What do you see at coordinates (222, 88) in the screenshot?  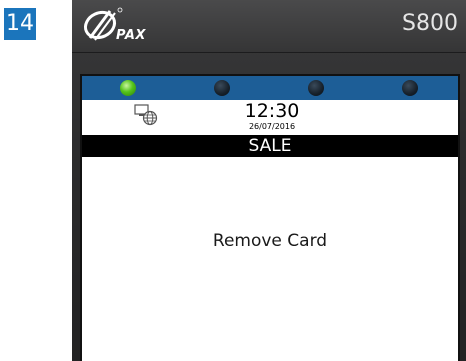 I see `status-led-2-icon` at bounding box center [222, 88].